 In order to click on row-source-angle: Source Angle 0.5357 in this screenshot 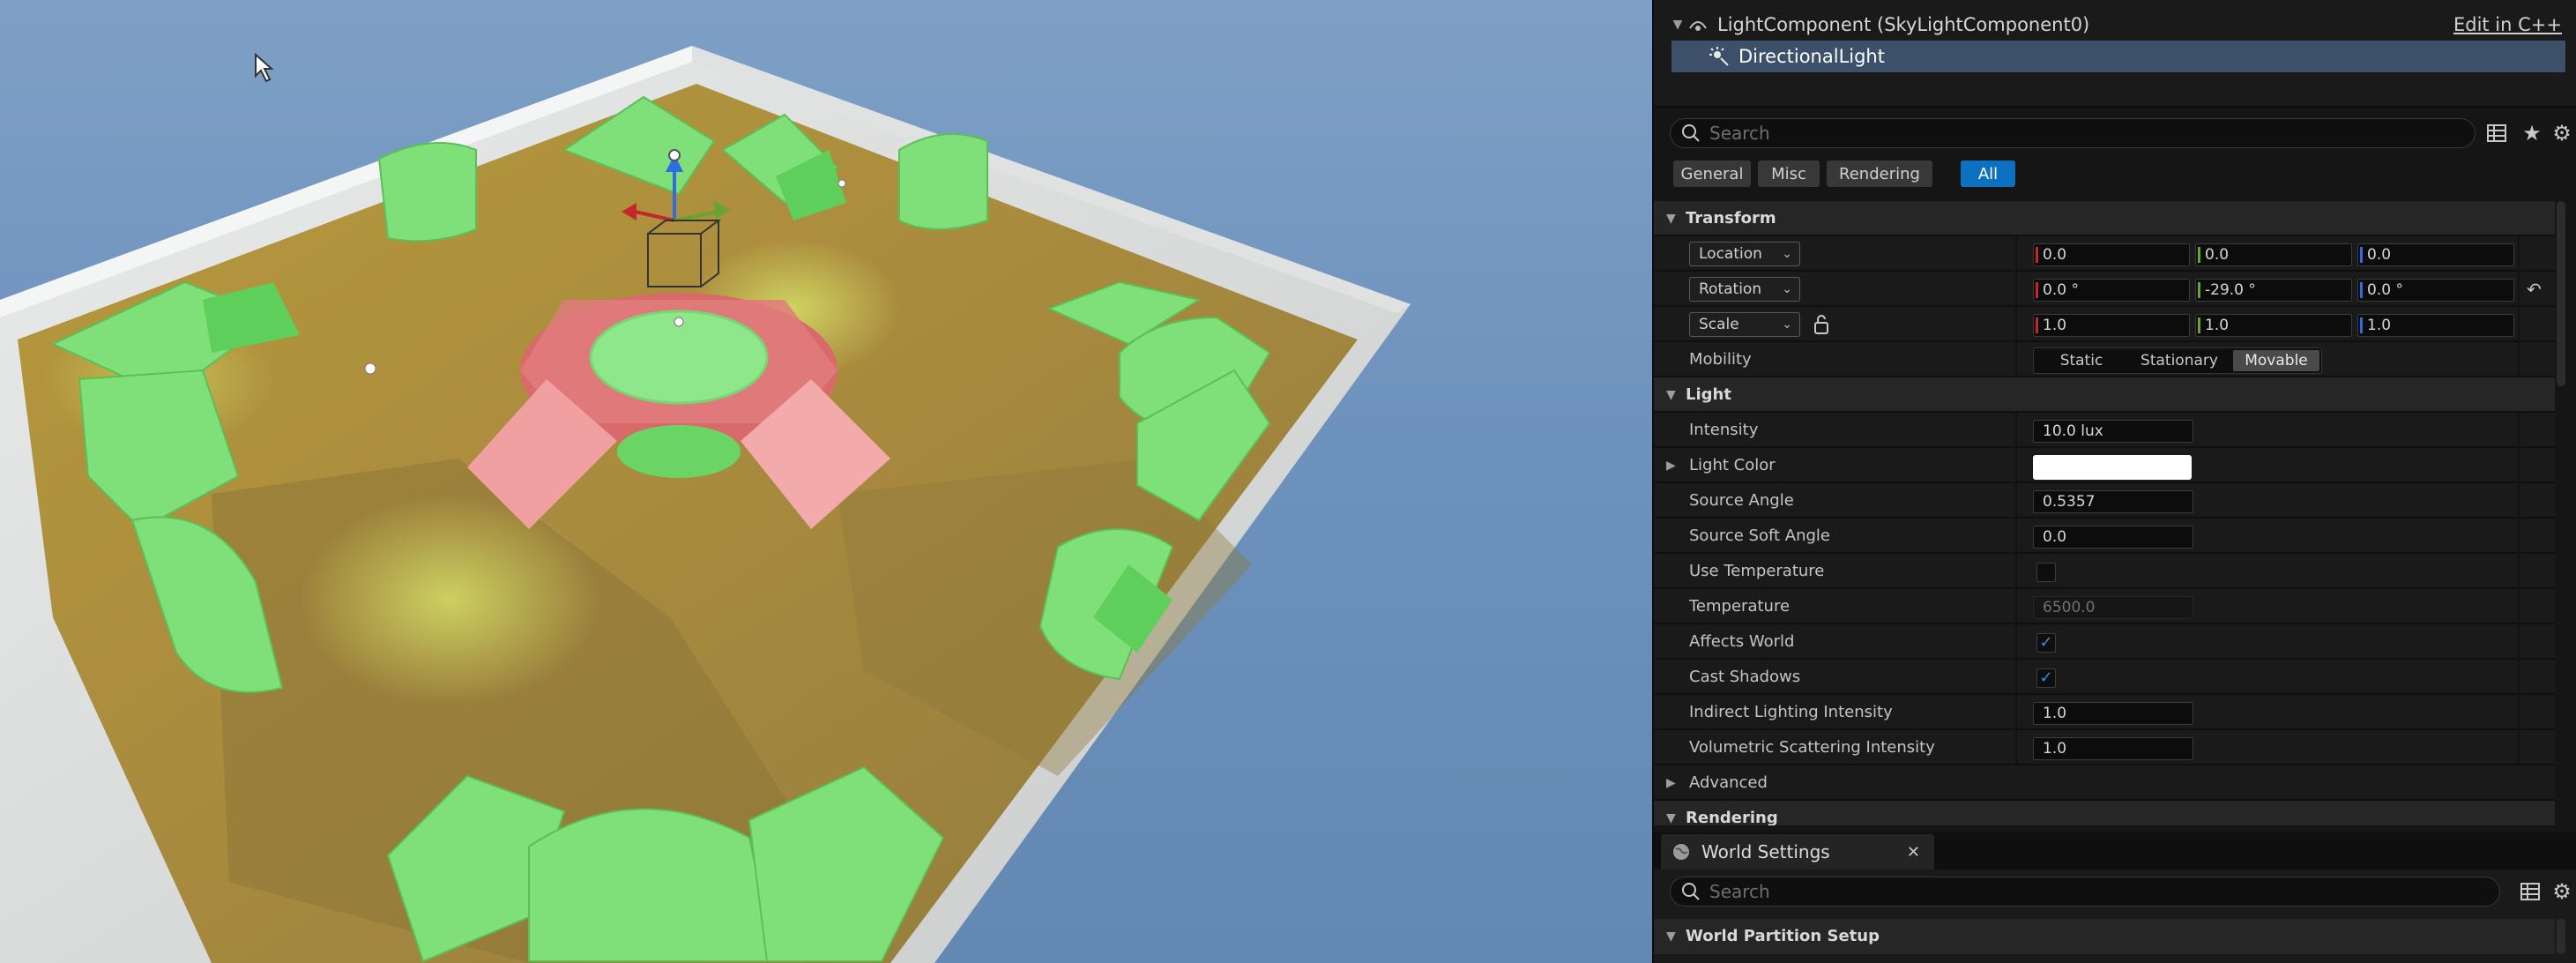, I will do `click(2105, 501)`.